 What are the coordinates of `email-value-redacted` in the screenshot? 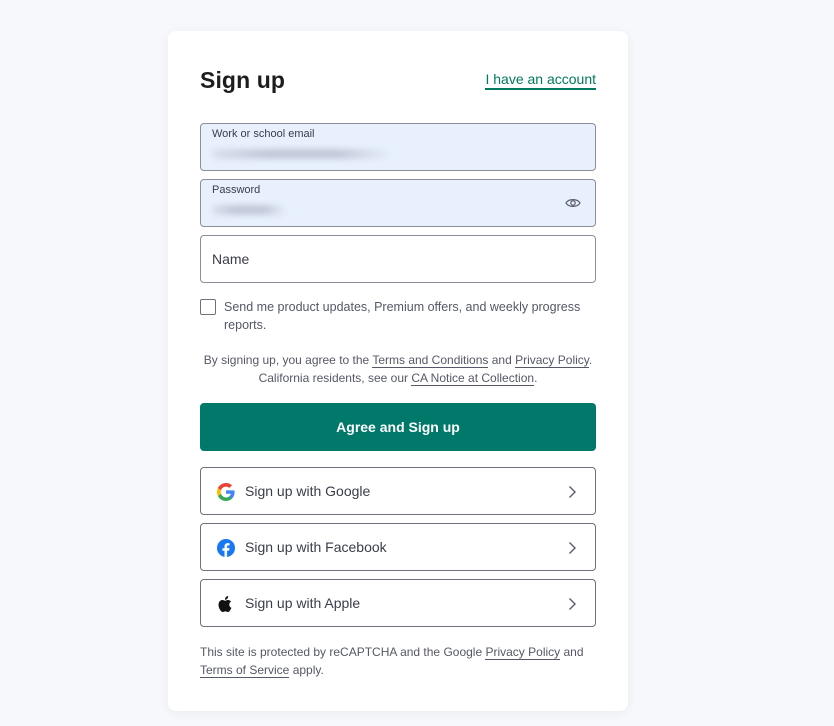 It's located at (302, 154).